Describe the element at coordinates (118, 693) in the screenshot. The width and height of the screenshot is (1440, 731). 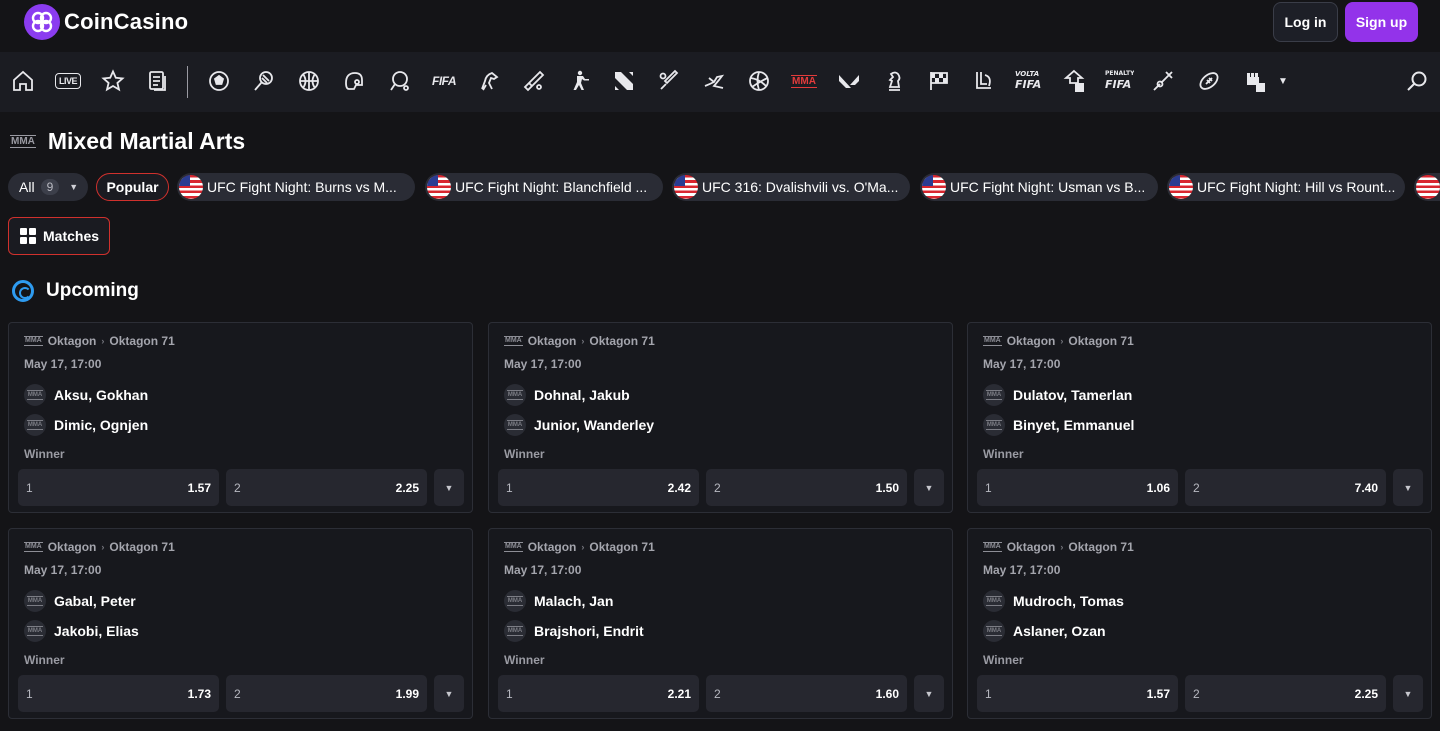
I see `odds-button-1: 1 1.73` at that location.